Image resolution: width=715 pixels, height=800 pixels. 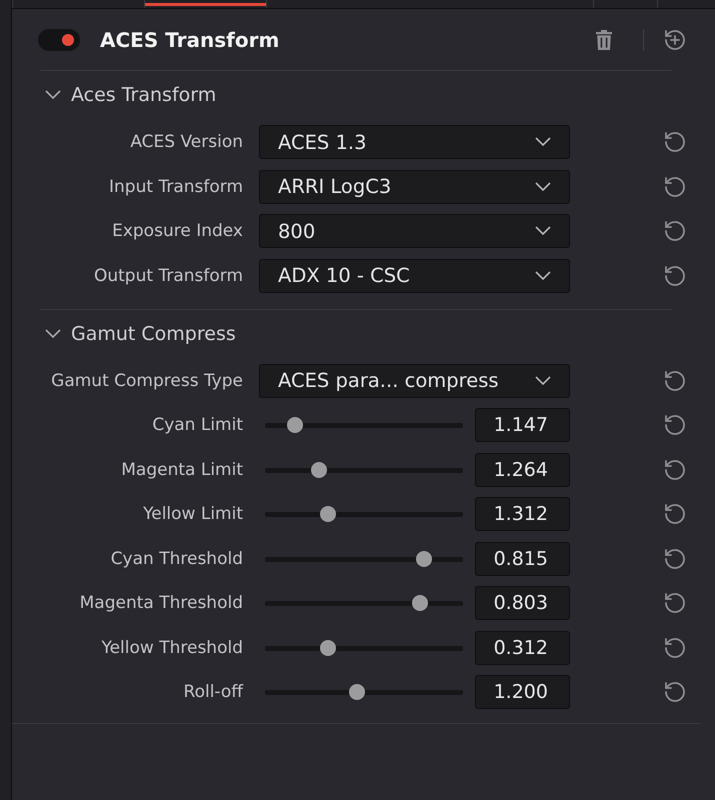 What do you see at coordinates (522, 425) in the screenshot?
I see `value-field: 1.147` at bounding box center [522, 425].